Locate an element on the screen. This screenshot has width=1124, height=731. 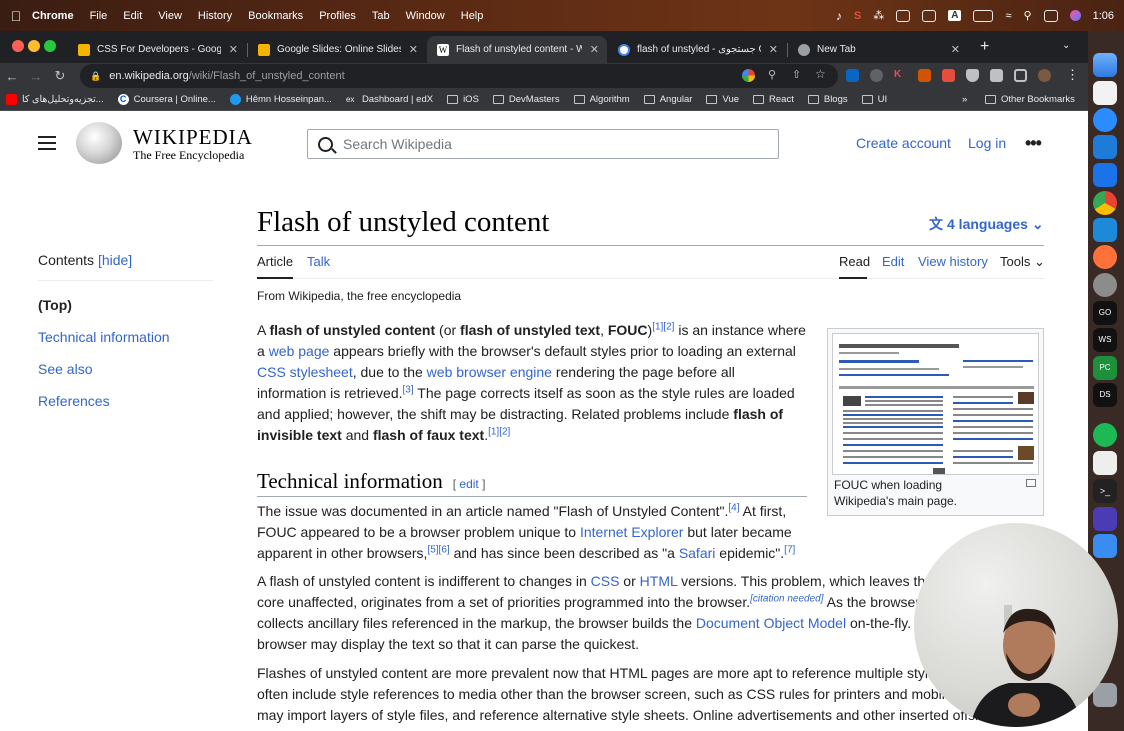
tab-edit: Edit is located at coordinates (893, 261).